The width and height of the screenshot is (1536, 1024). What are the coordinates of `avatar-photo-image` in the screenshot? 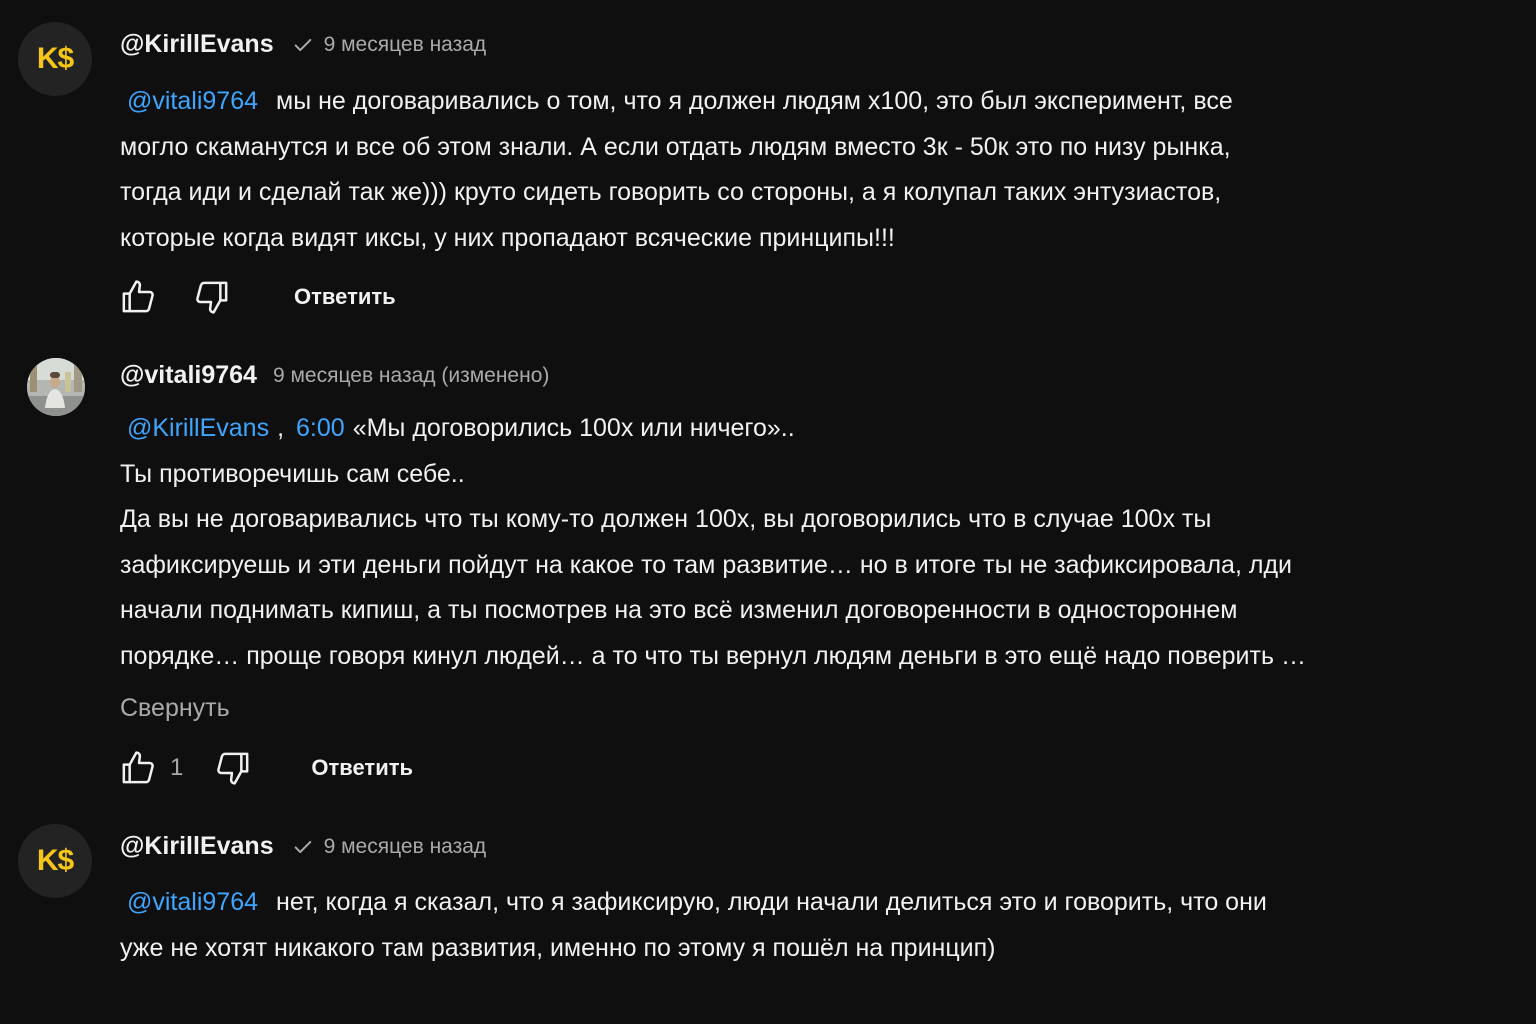 It's located at (56, 387).